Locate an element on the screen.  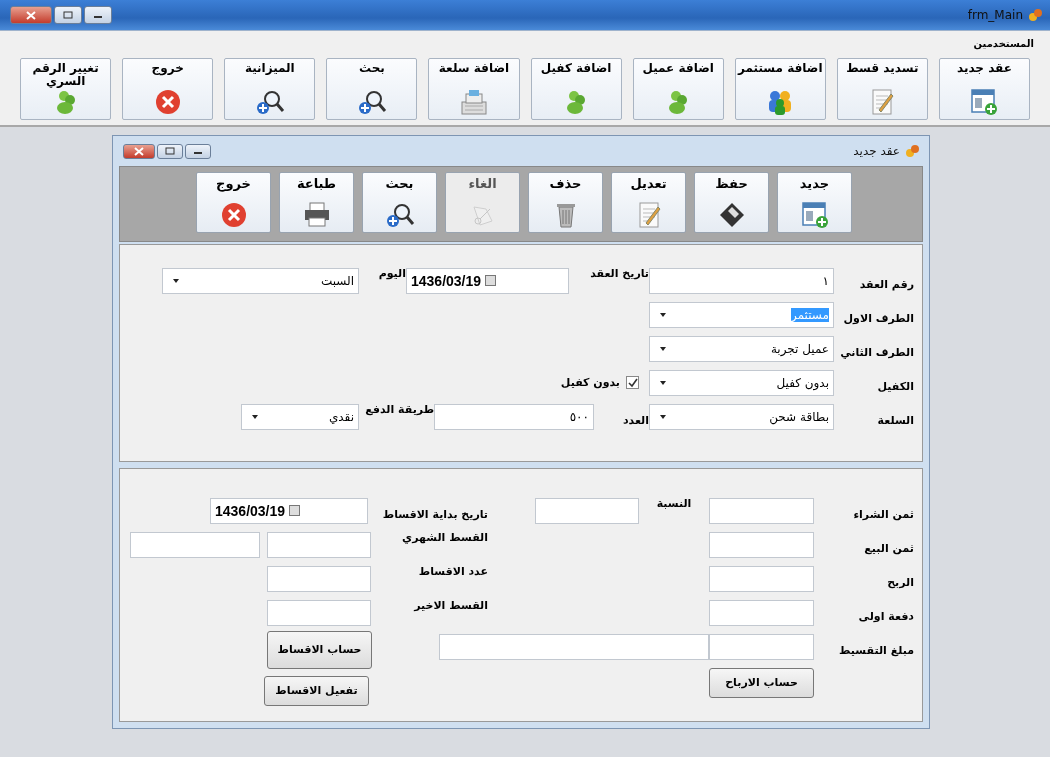
toolbar-button: الميزانية is located at coordinates (270, 89).